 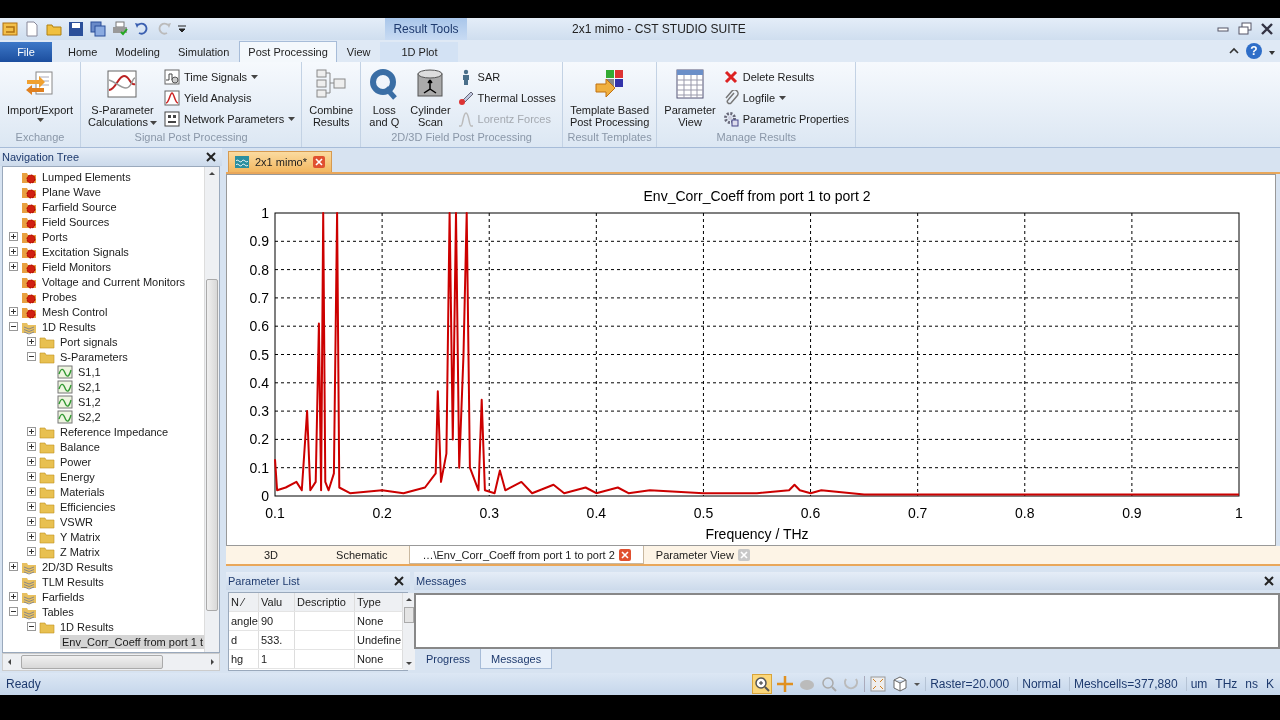 What do you see at coordinates (878, 684) in the screenshot?
I see `fit-view-icon` at bounding box center [878, 684].